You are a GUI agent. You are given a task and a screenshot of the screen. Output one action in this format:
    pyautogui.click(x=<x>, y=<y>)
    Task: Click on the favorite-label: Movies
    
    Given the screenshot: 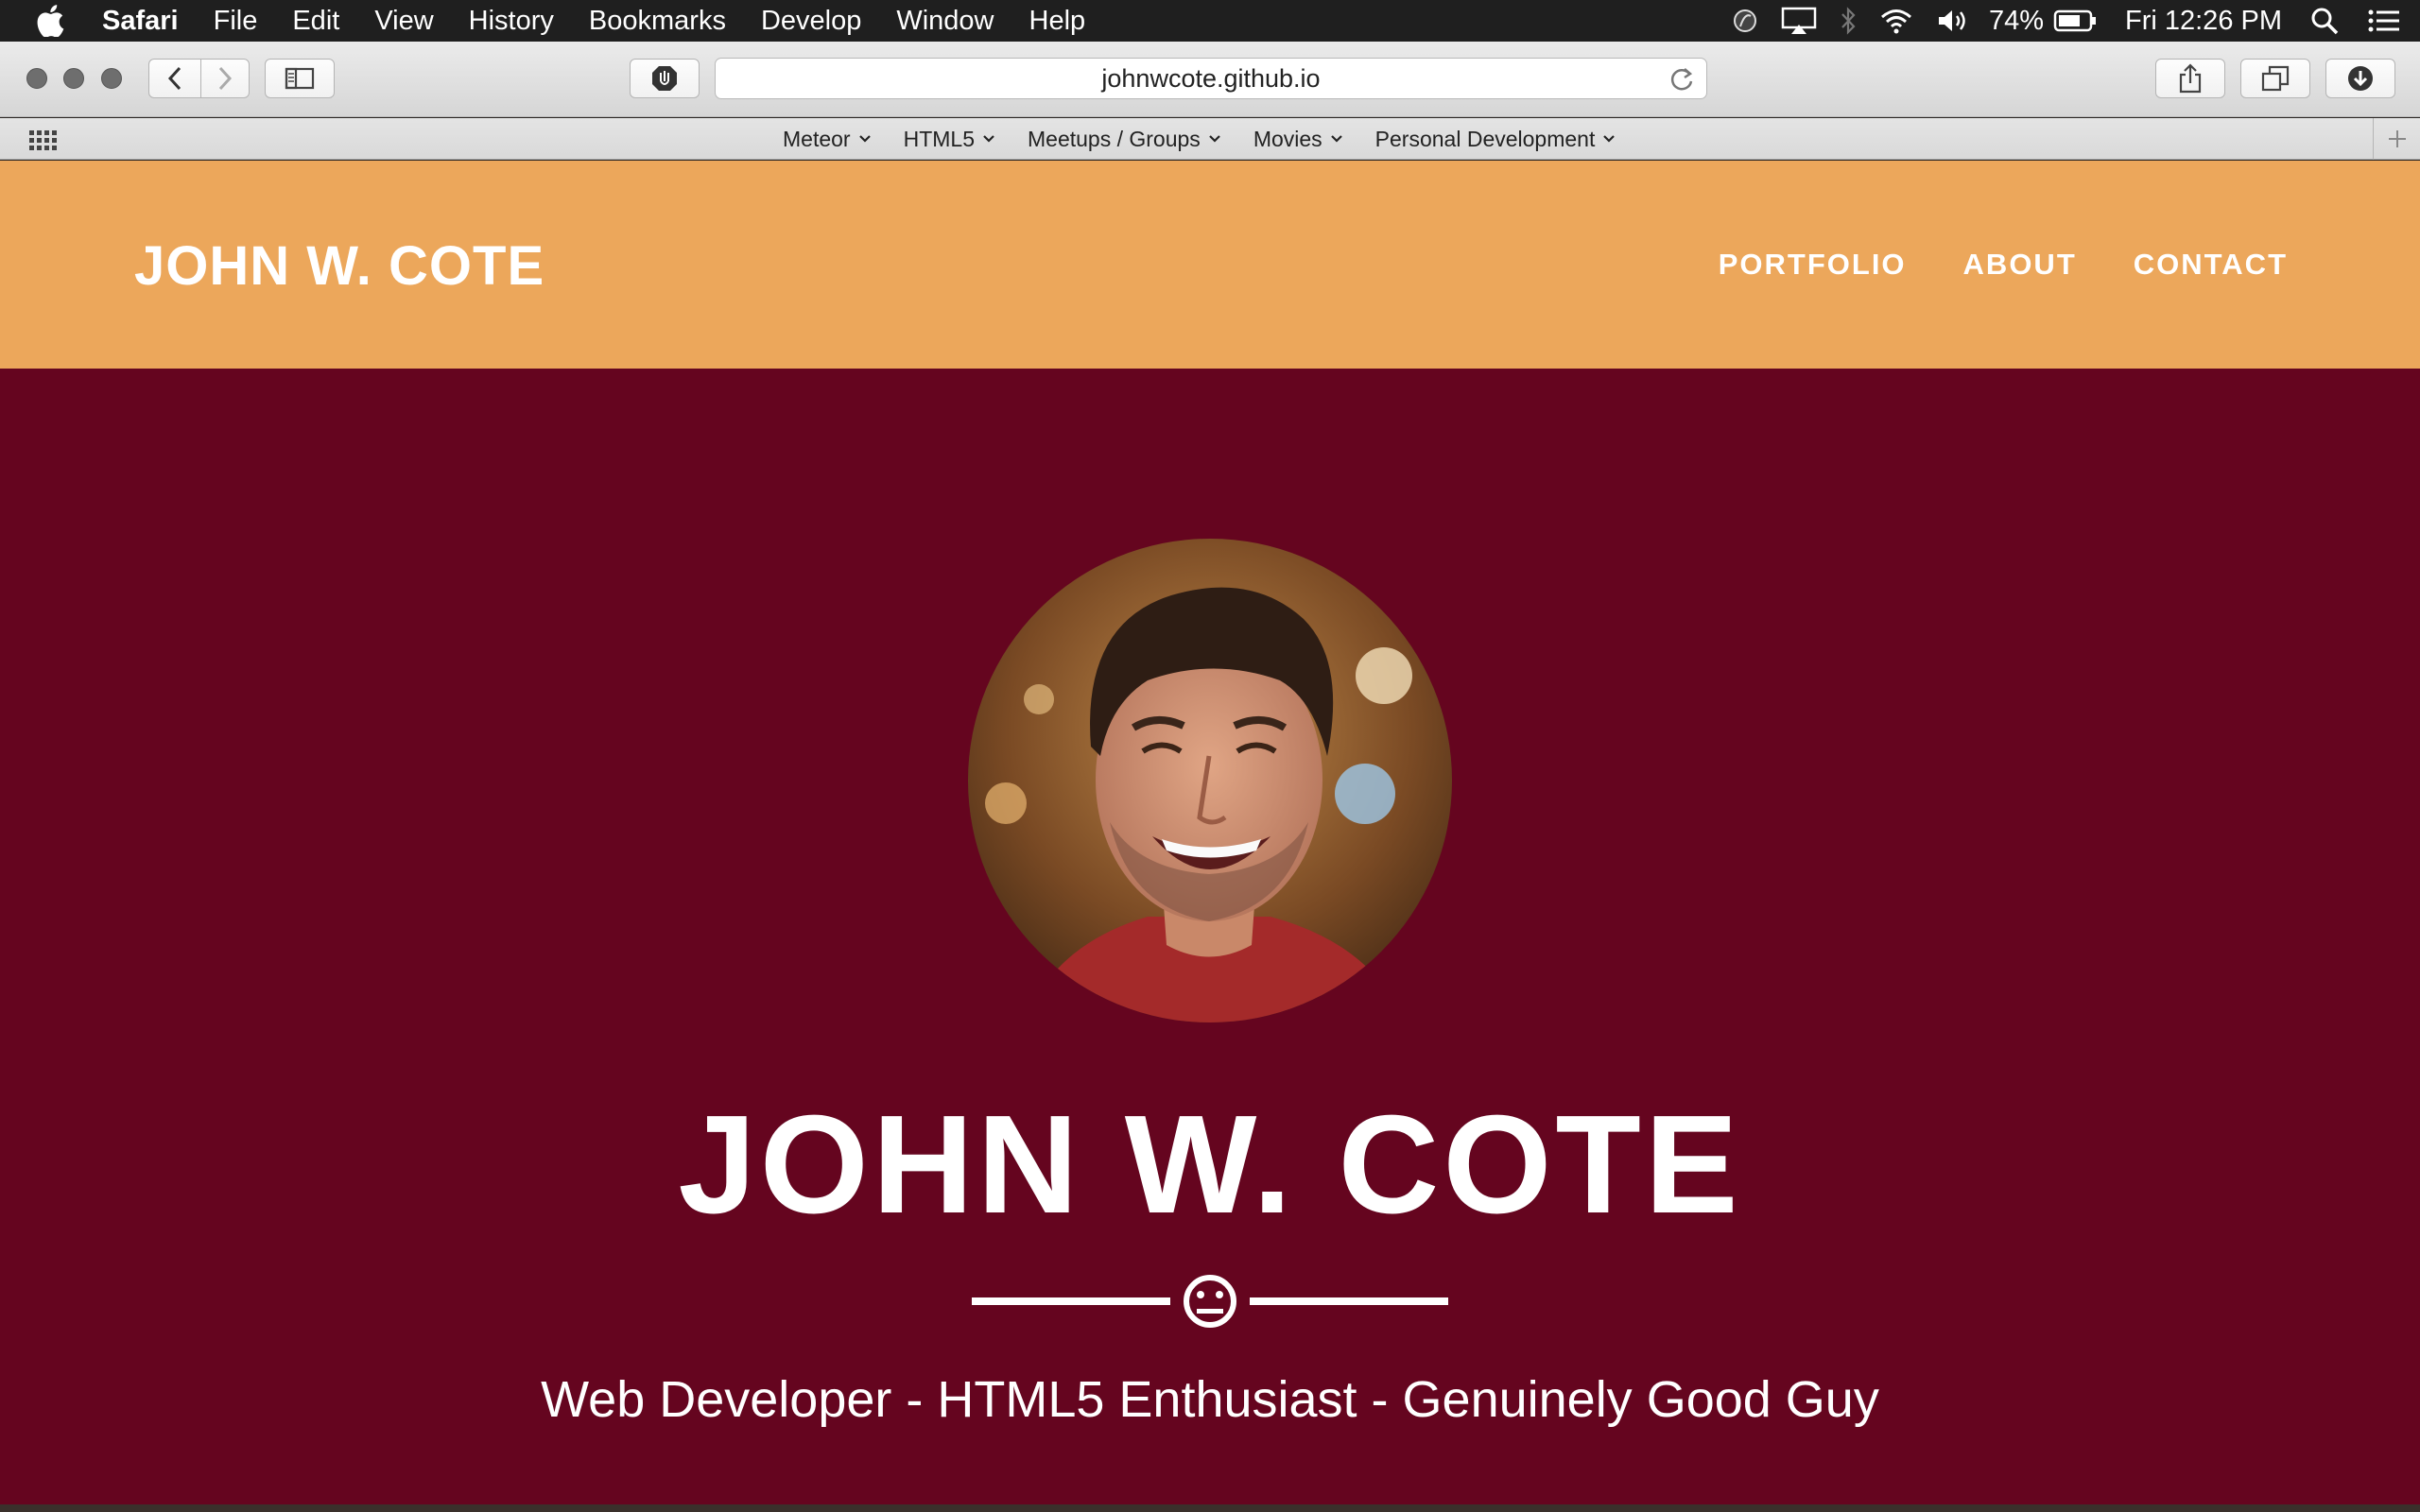 What is the action you would take?
    pyautogui.click(x=1288, y=138)
    